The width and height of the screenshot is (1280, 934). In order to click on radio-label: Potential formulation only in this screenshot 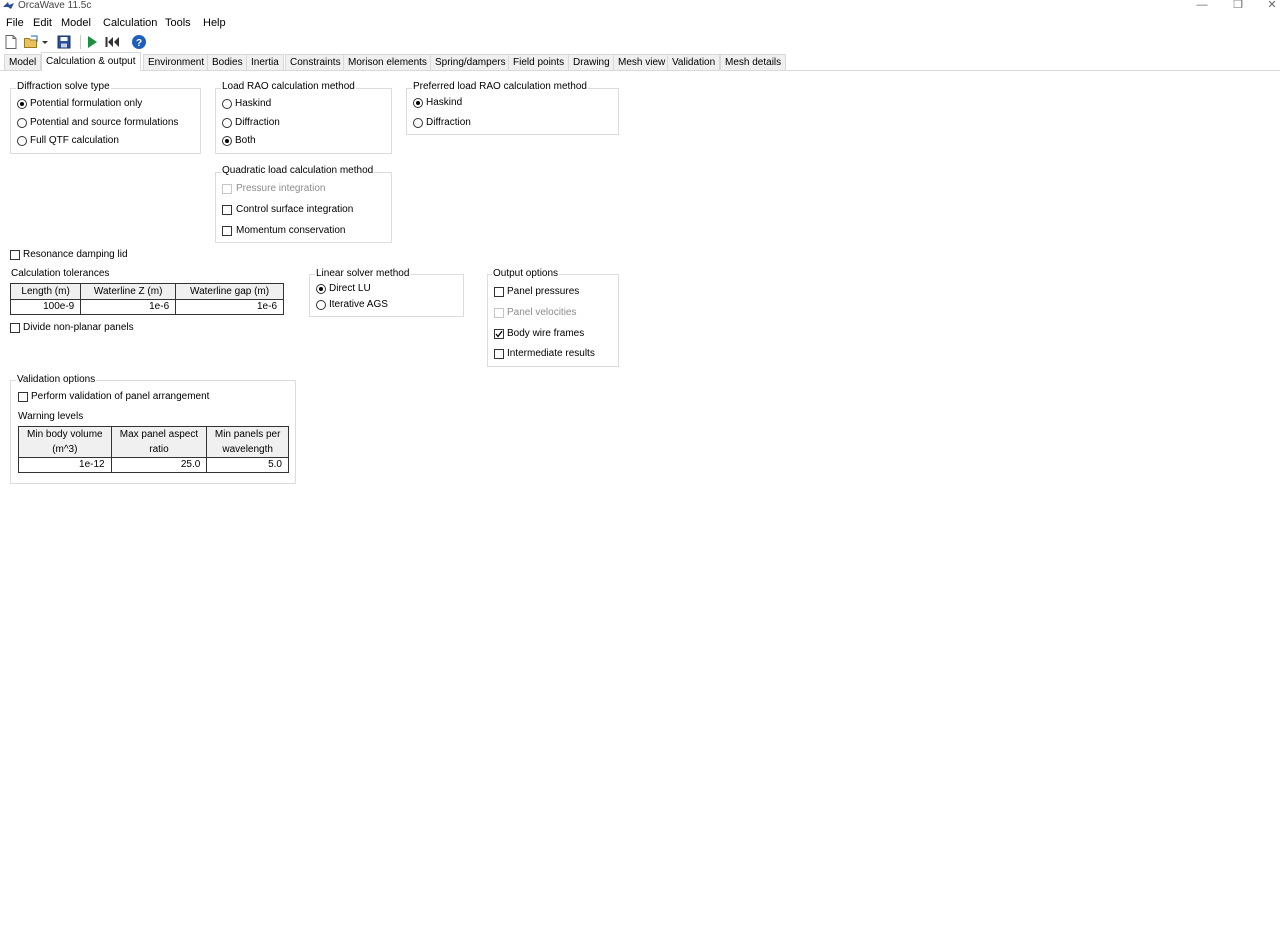, I will do `click(86, 103)`.